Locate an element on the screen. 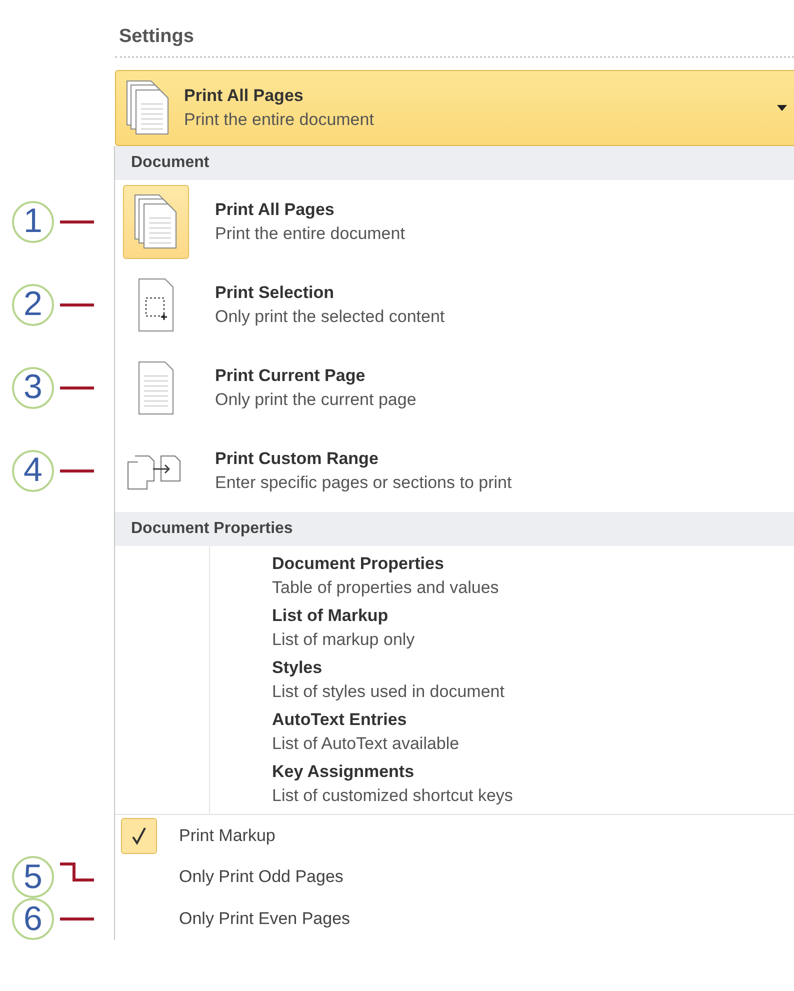  item-description: Enter specific pages or sections to print is located at coordinates (364, 482).